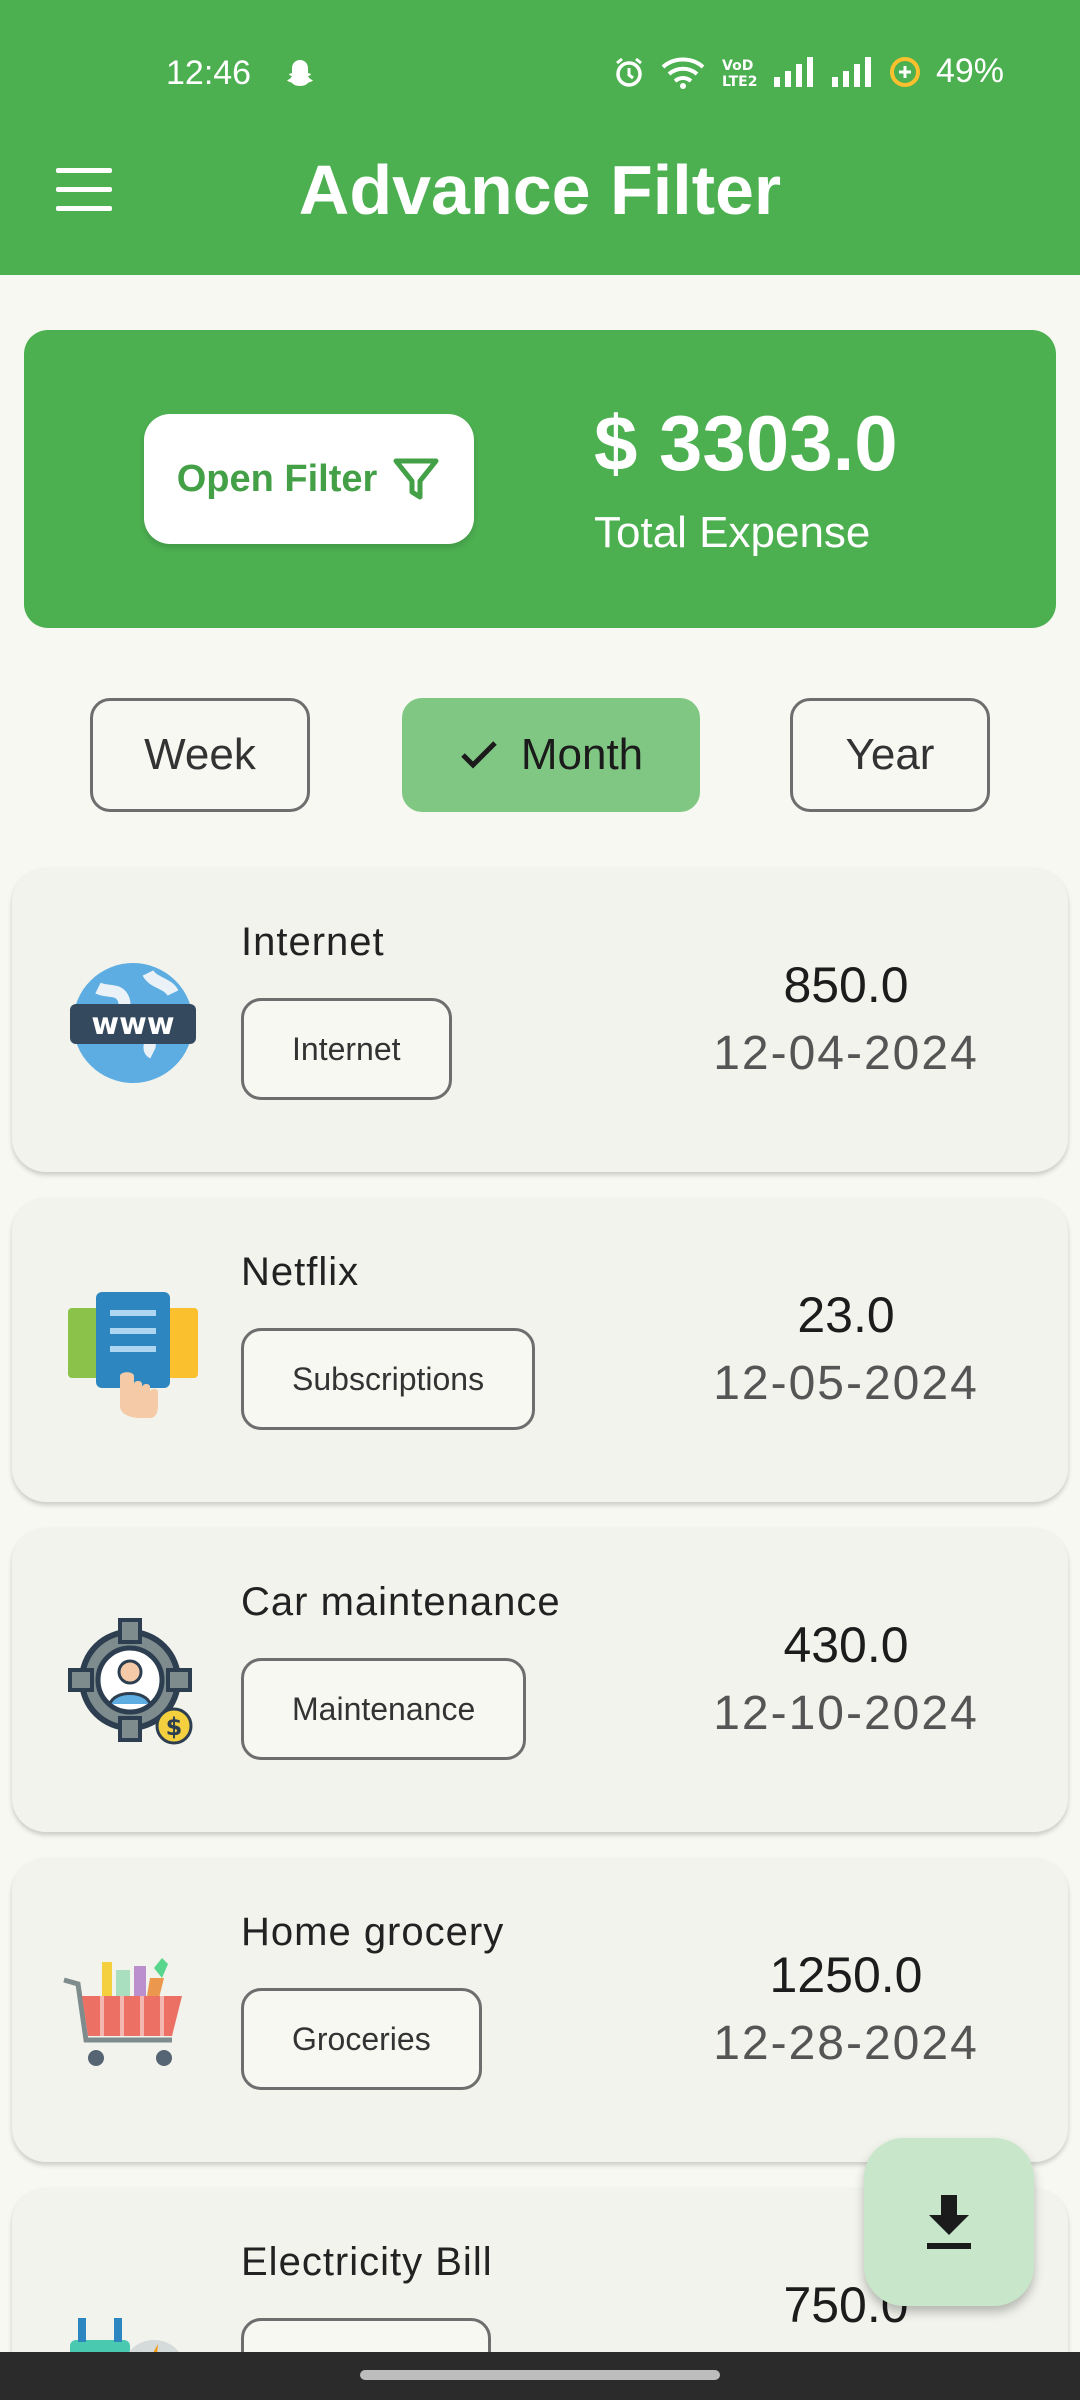  Describe the element at coordinates (388, 1379) in the screenshot. I see `category-tag: Subscriptions` at that location.